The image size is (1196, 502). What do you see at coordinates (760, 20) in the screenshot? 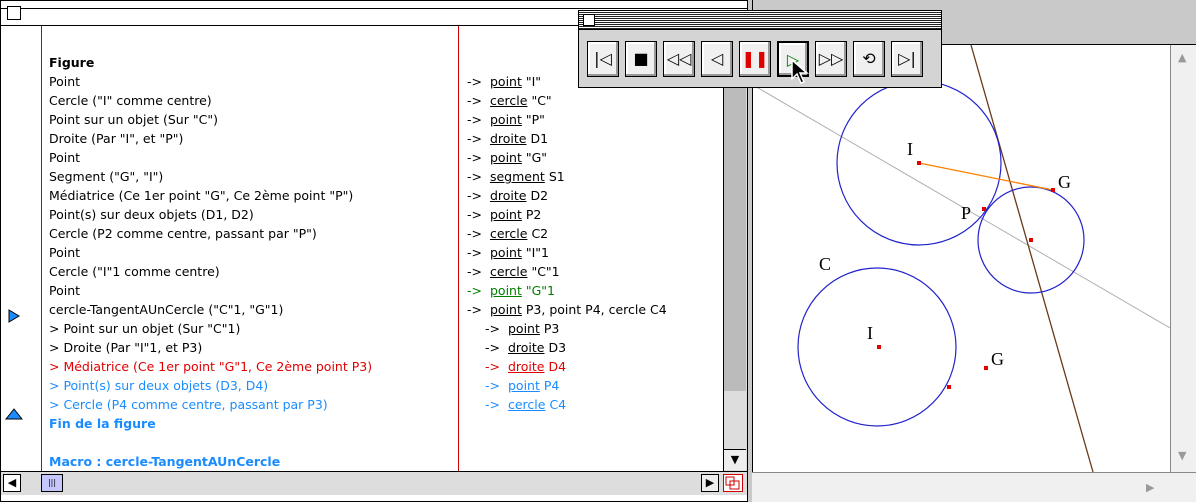
I see `player-titlebar` at bounding box center [760, 20].